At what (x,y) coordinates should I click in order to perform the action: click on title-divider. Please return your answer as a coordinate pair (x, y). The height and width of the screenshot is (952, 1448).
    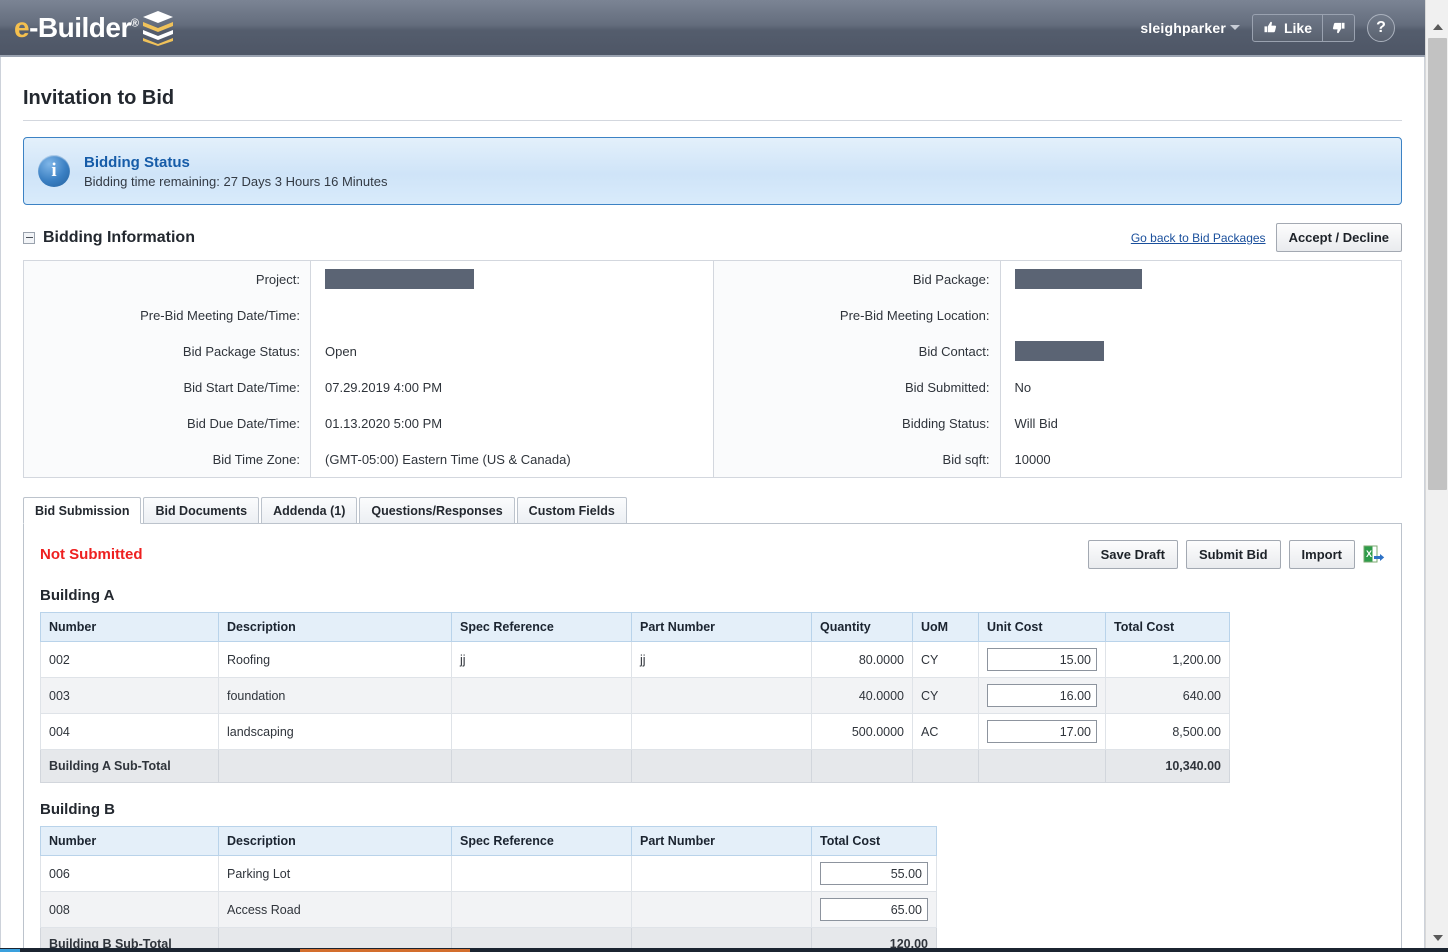
    Looking at the image, I should click on (712, 120).